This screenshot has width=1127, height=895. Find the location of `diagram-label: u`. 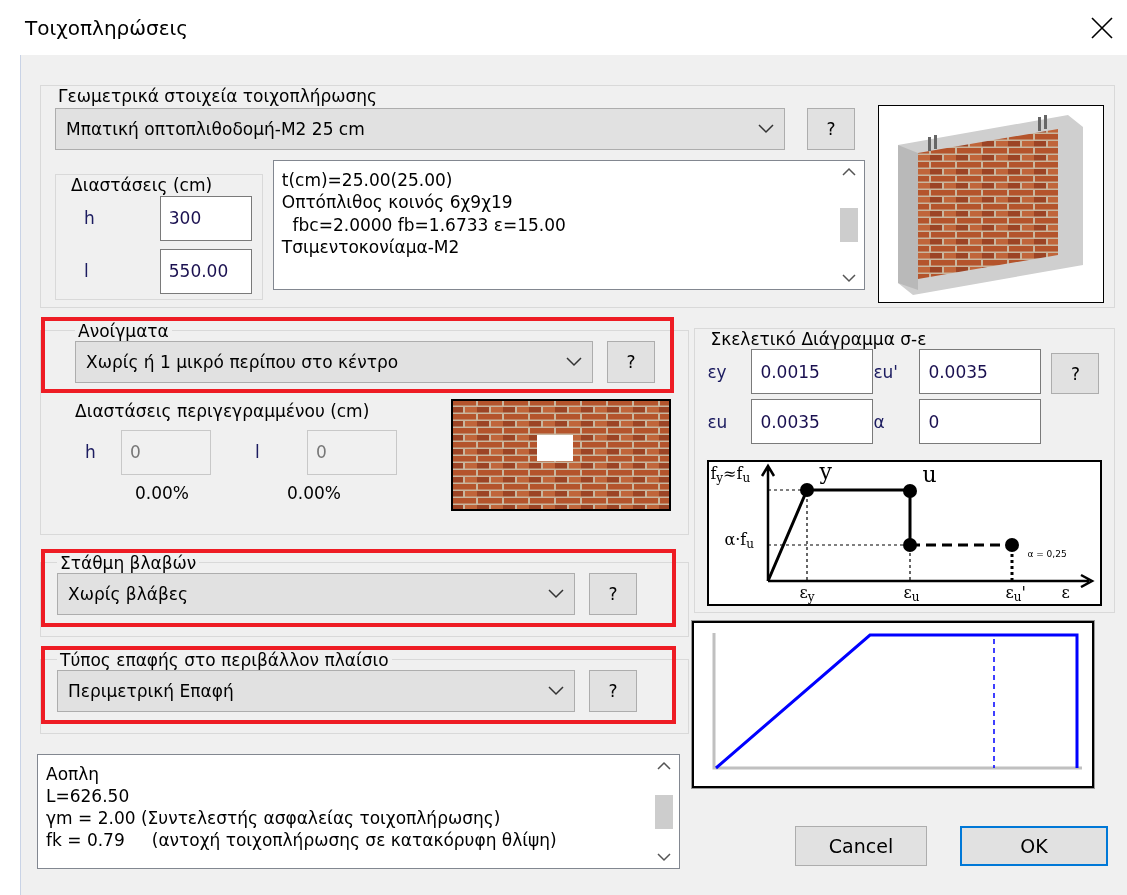

diagram-label: u is located at coordinates (929, 475).